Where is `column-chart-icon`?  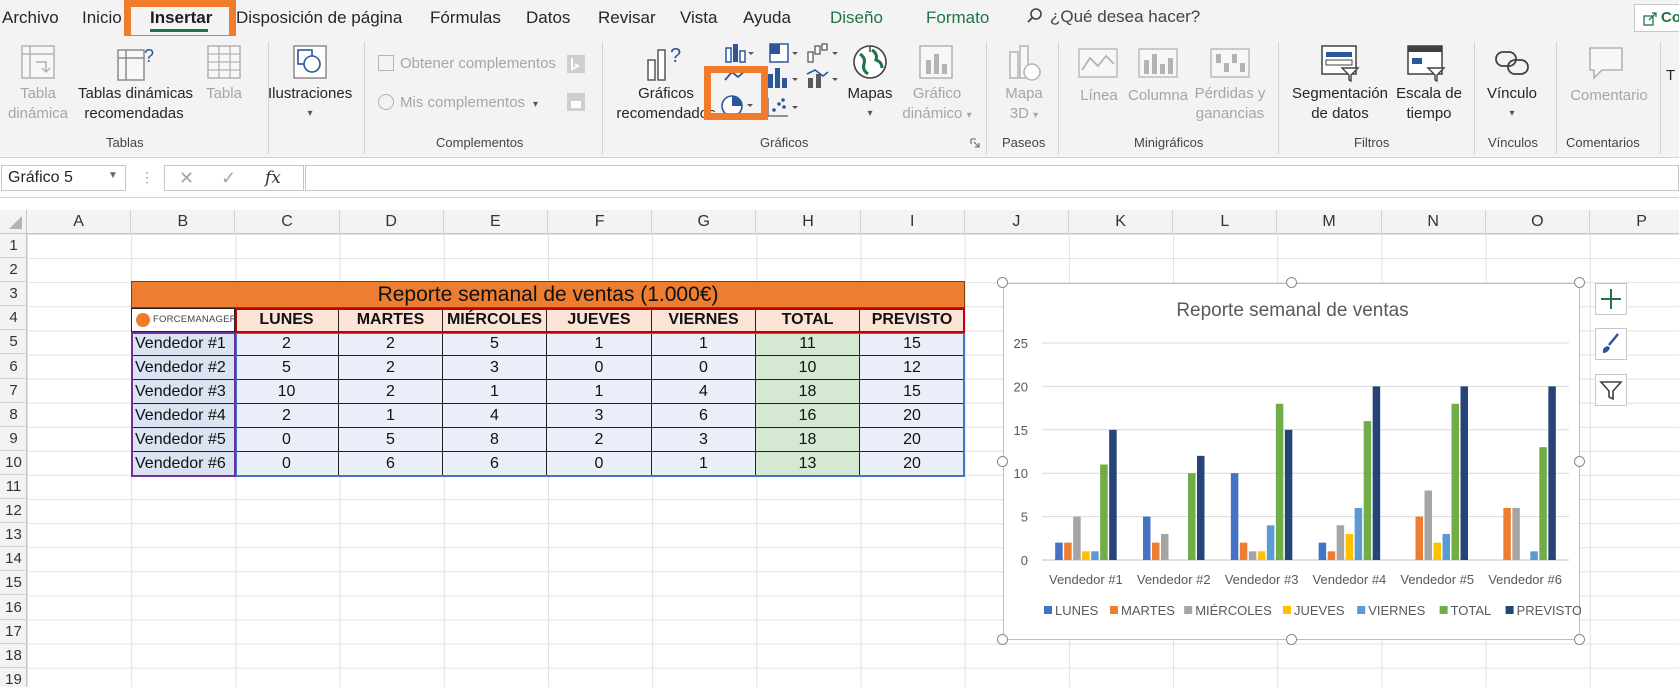
column-chart-icon is located at coordinates (739, 53).